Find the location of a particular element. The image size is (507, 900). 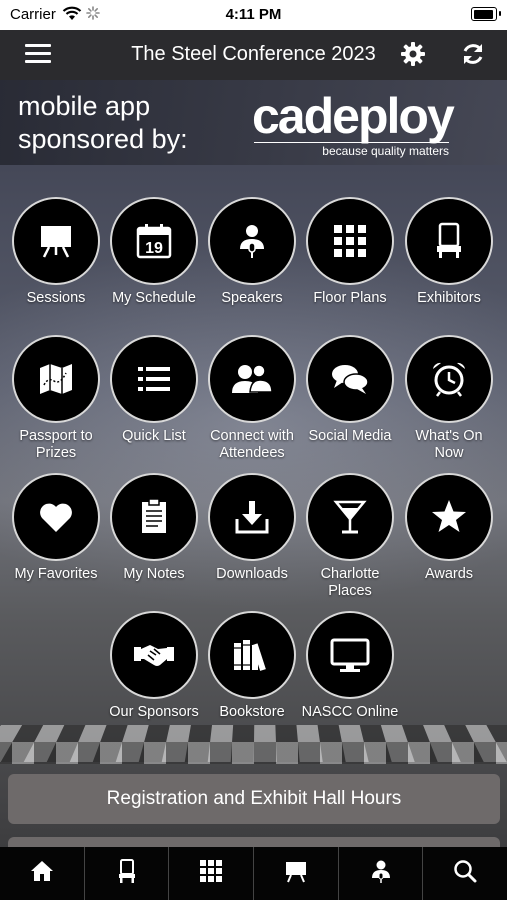

banner-line-1: mobile app is located at coordinates (84, 106).